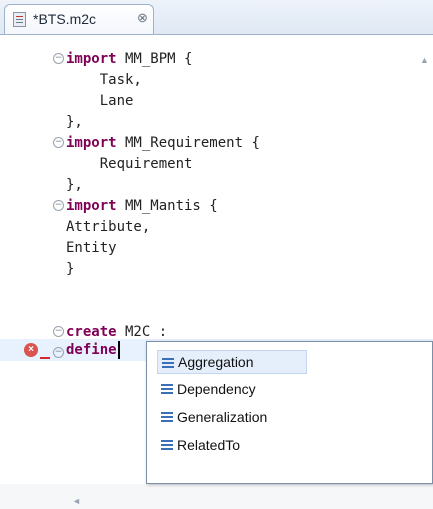 This screenshot has height=509, width=433. I want to click on code-text: }, so click(70, 269).